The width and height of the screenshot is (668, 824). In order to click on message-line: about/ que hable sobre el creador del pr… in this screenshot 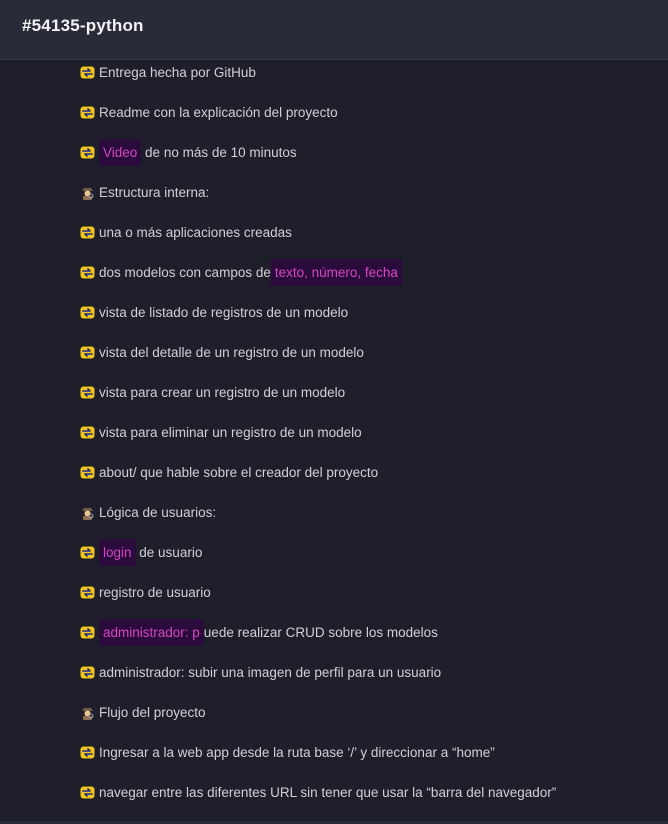, I will do `click(228, 472)`.